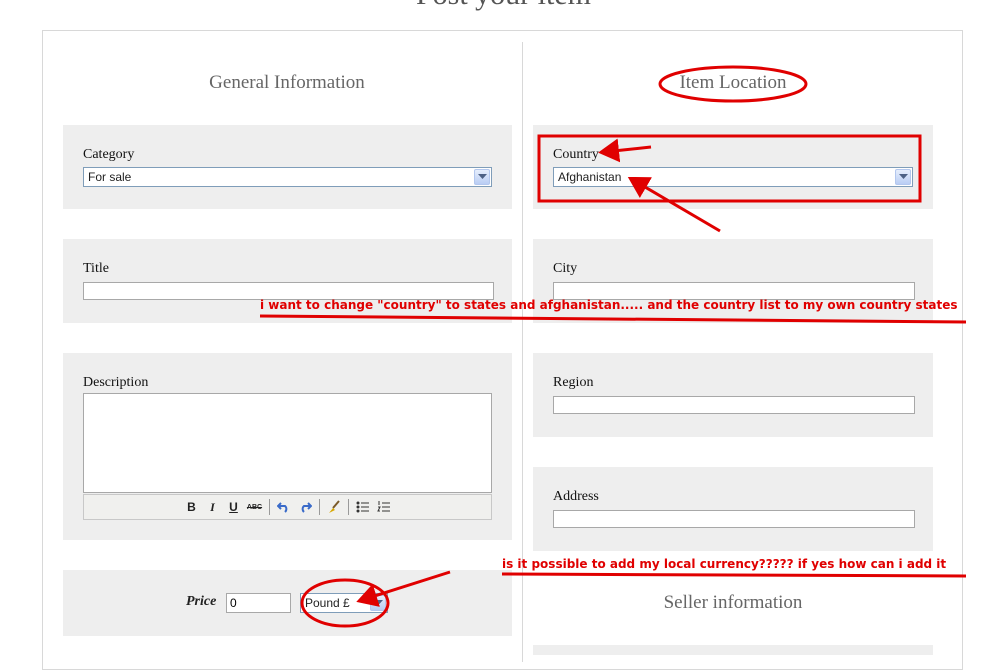  I want to click on strikethrough-button: ABC, so click(255, 507).